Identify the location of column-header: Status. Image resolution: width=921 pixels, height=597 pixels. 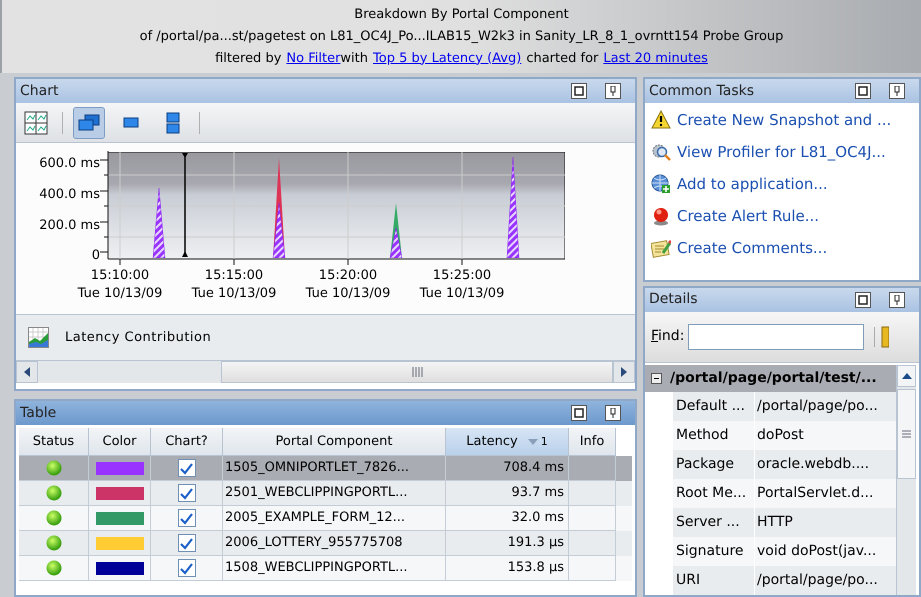
(54, 442).